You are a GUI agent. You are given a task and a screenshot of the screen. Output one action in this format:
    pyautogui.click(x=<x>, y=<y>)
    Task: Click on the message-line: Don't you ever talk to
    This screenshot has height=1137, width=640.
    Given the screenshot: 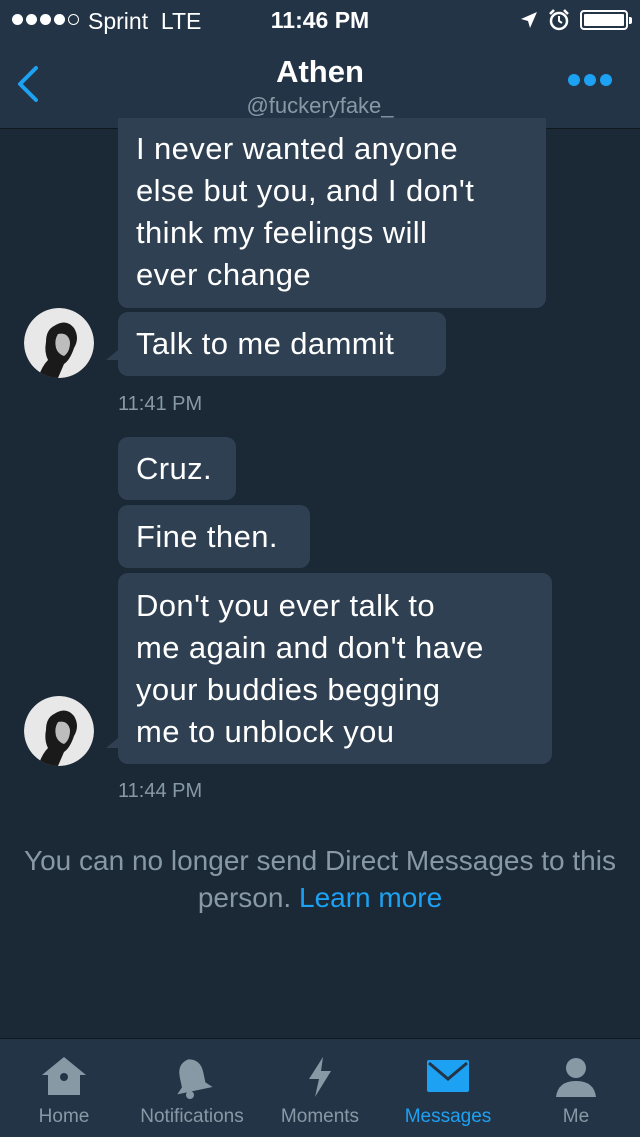 What is the action you would take?
    pyautogui.click(x=286, y=605)
    